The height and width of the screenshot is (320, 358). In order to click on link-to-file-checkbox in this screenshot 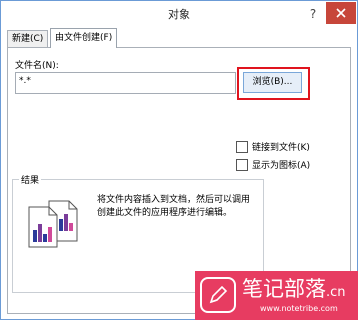, I will do `click(242, 147)`.